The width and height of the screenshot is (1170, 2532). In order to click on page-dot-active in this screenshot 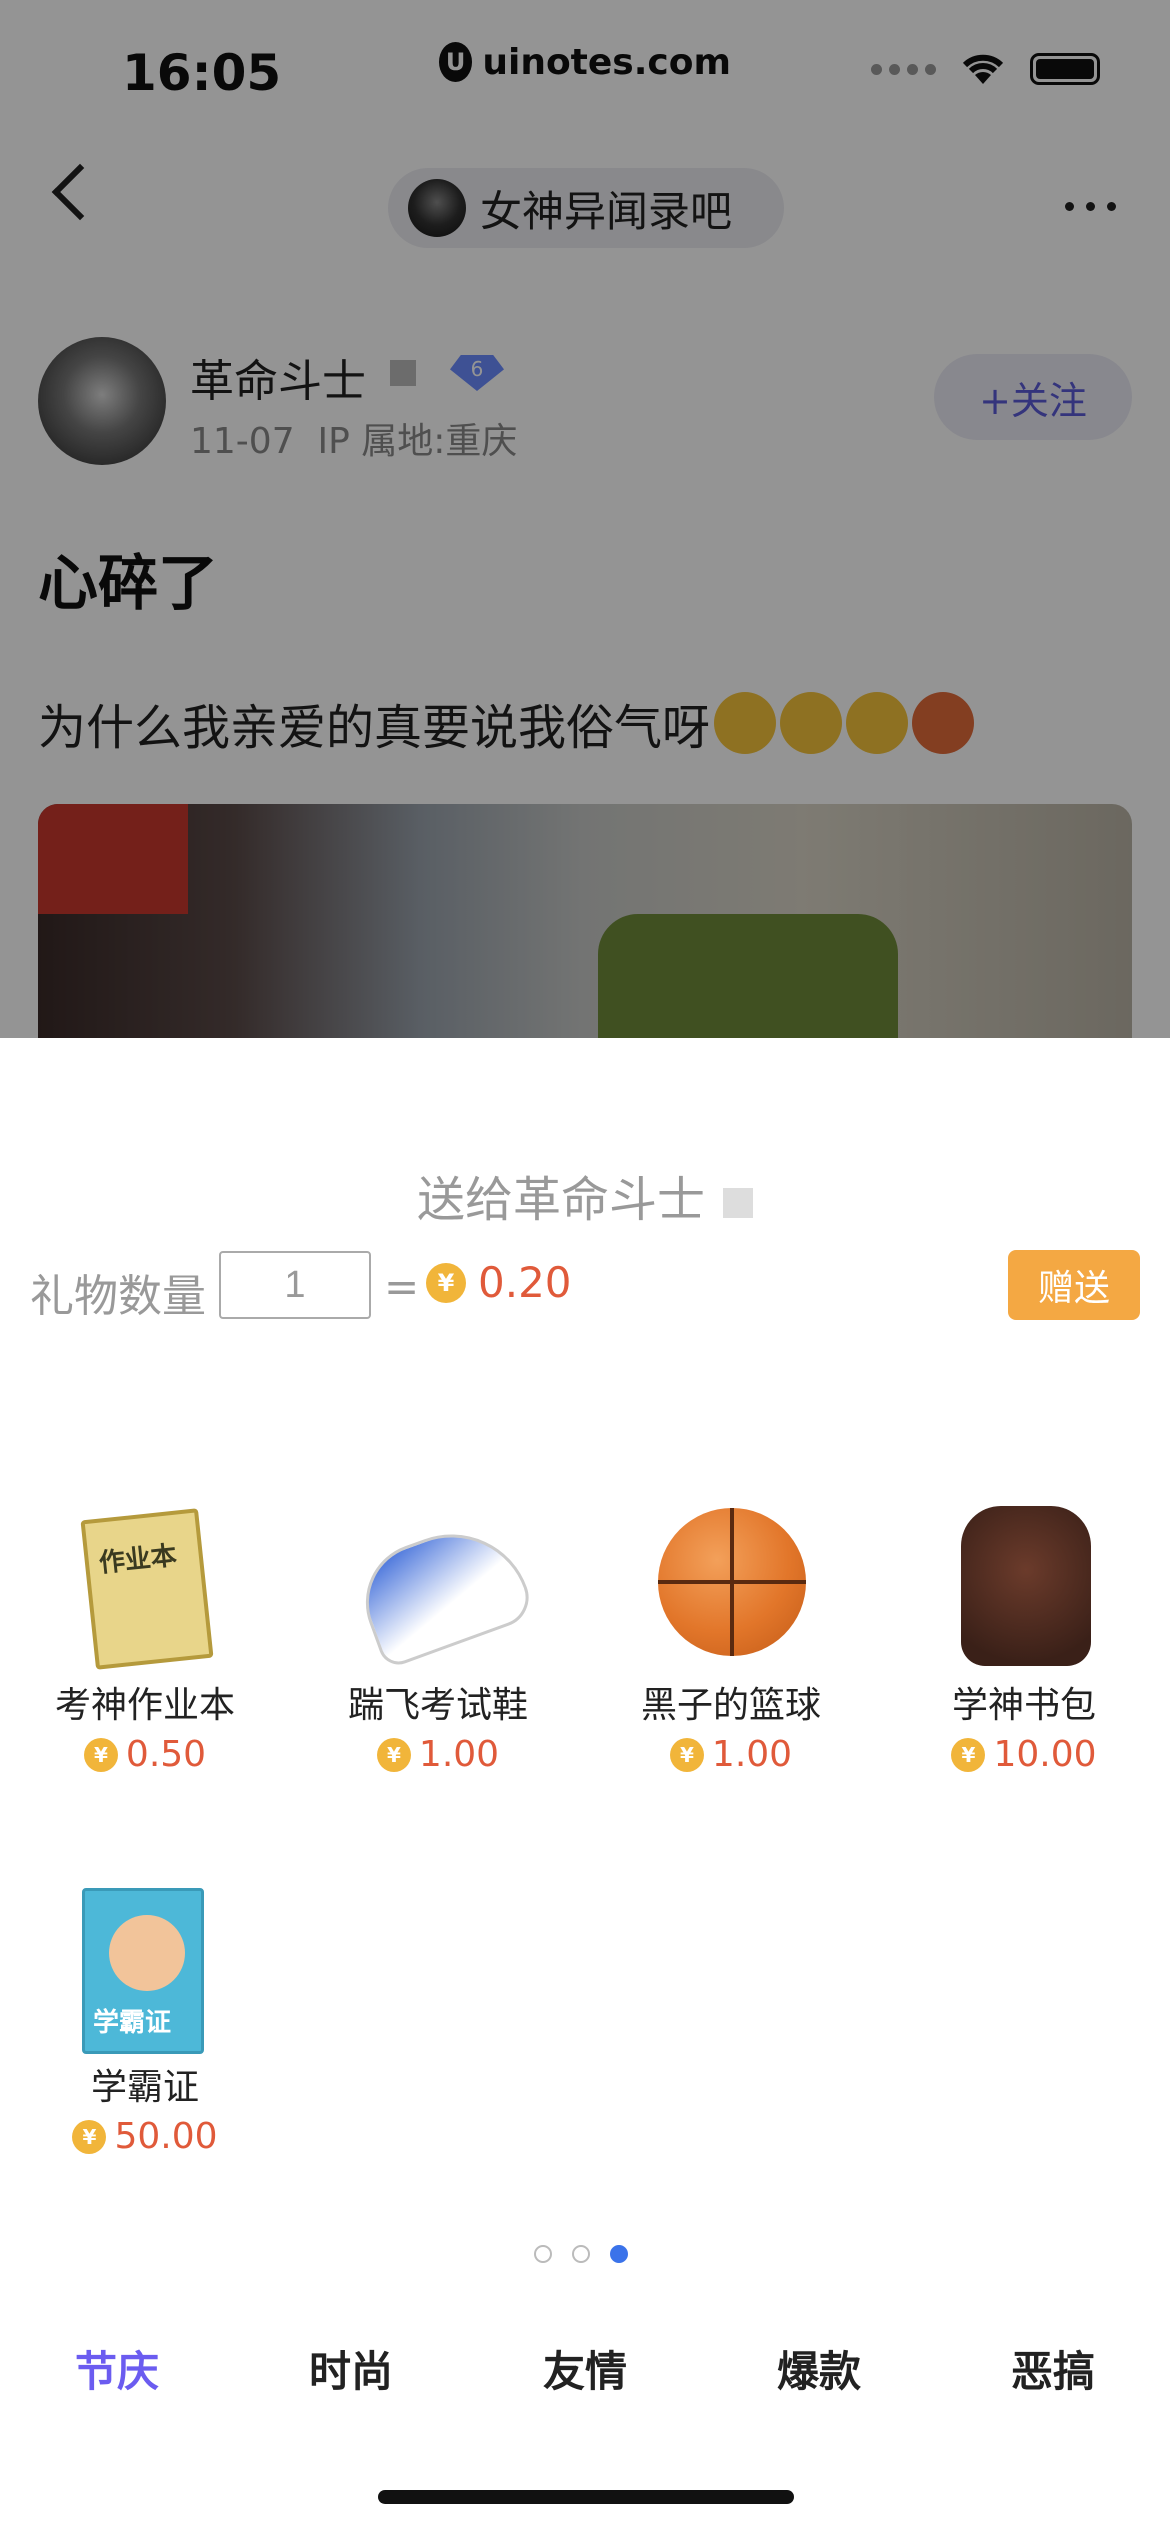, I will do `click(619, 2254)`.